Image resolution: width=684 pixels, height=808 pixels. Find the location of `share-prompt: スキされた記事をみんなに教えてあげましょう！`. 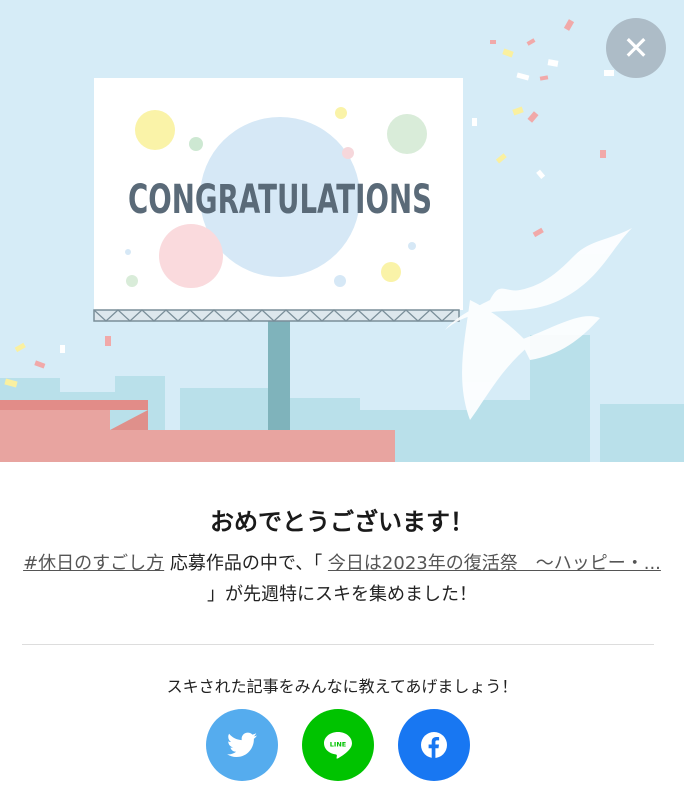

share-prompt: スキされた記事をみんなに教えてあげましょう！ is located at coordinates (342, 686).